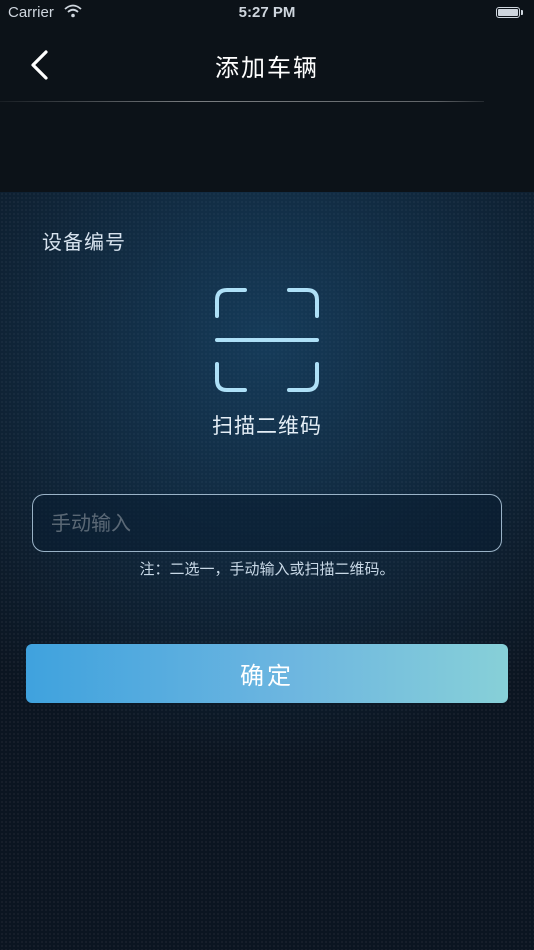 This screenshot has height=950, width=534. Describe the element at coordinates (267, 426) in the screenshot. I see `scan-qr-label: 扫描二维码` at that location.